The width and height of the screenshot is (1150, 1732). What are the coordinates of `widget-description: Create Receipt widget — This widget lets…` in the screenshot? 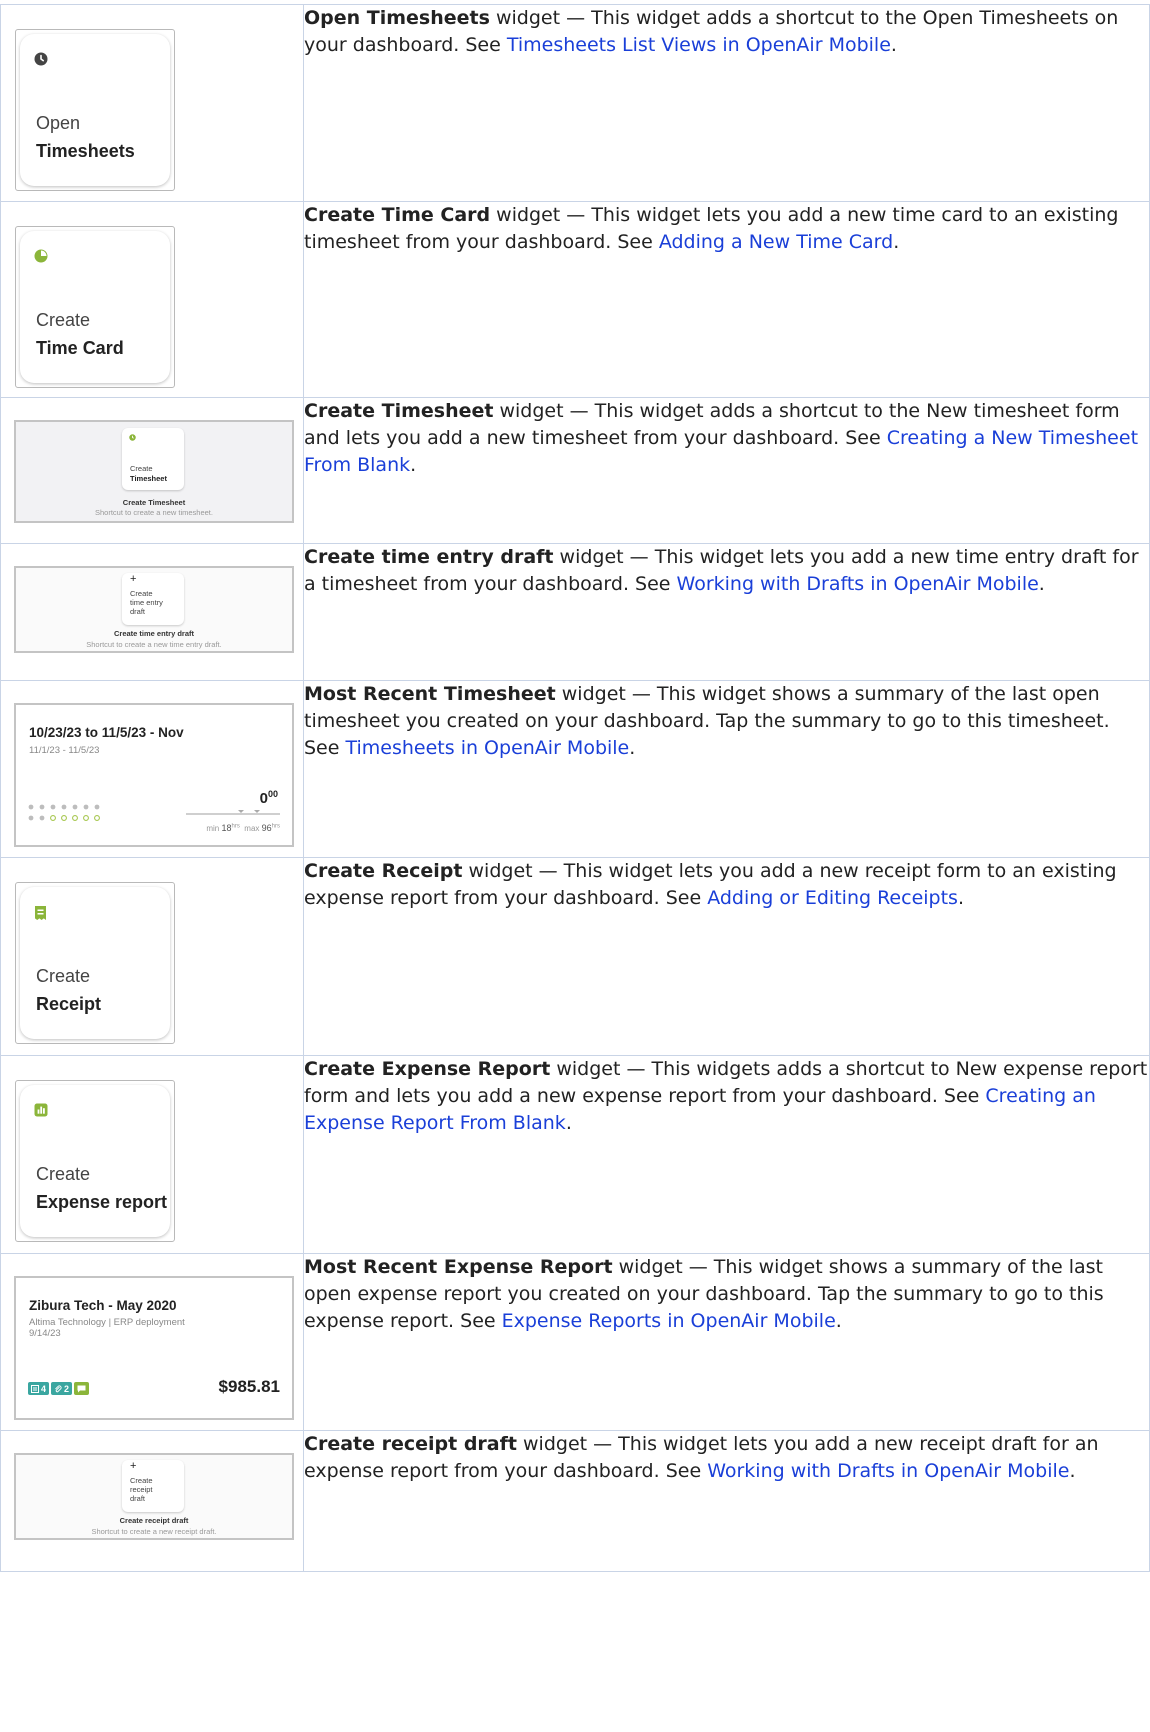 It's located at (726, 956).